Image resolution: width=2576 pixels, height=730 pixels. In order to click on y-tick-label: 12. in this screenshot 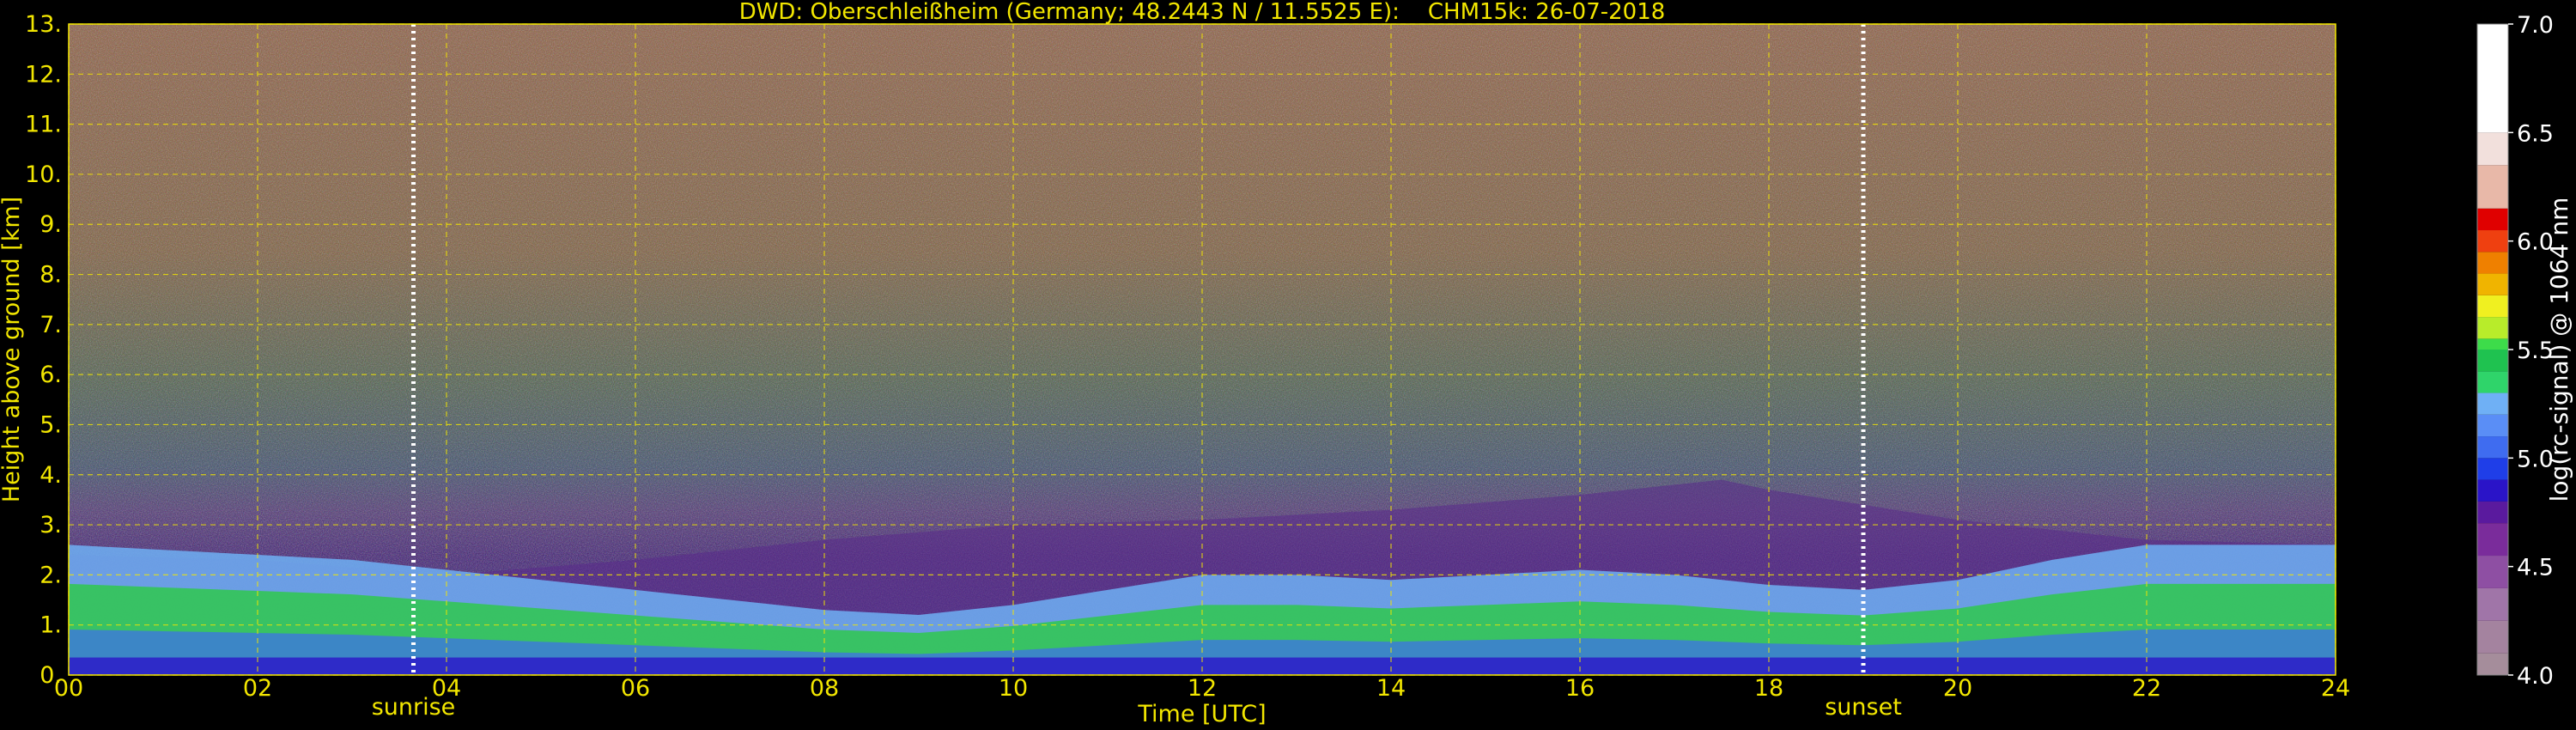, I will do `click(44, 74)`.